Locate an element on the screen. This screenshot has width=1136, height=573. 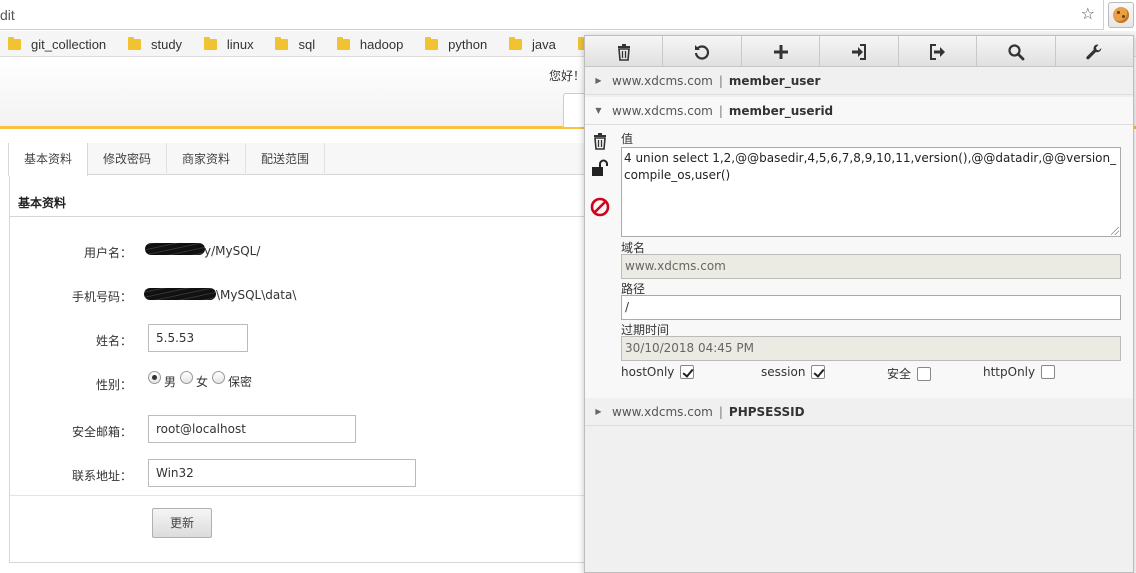
block-icon is located at coordinates (600, 207).